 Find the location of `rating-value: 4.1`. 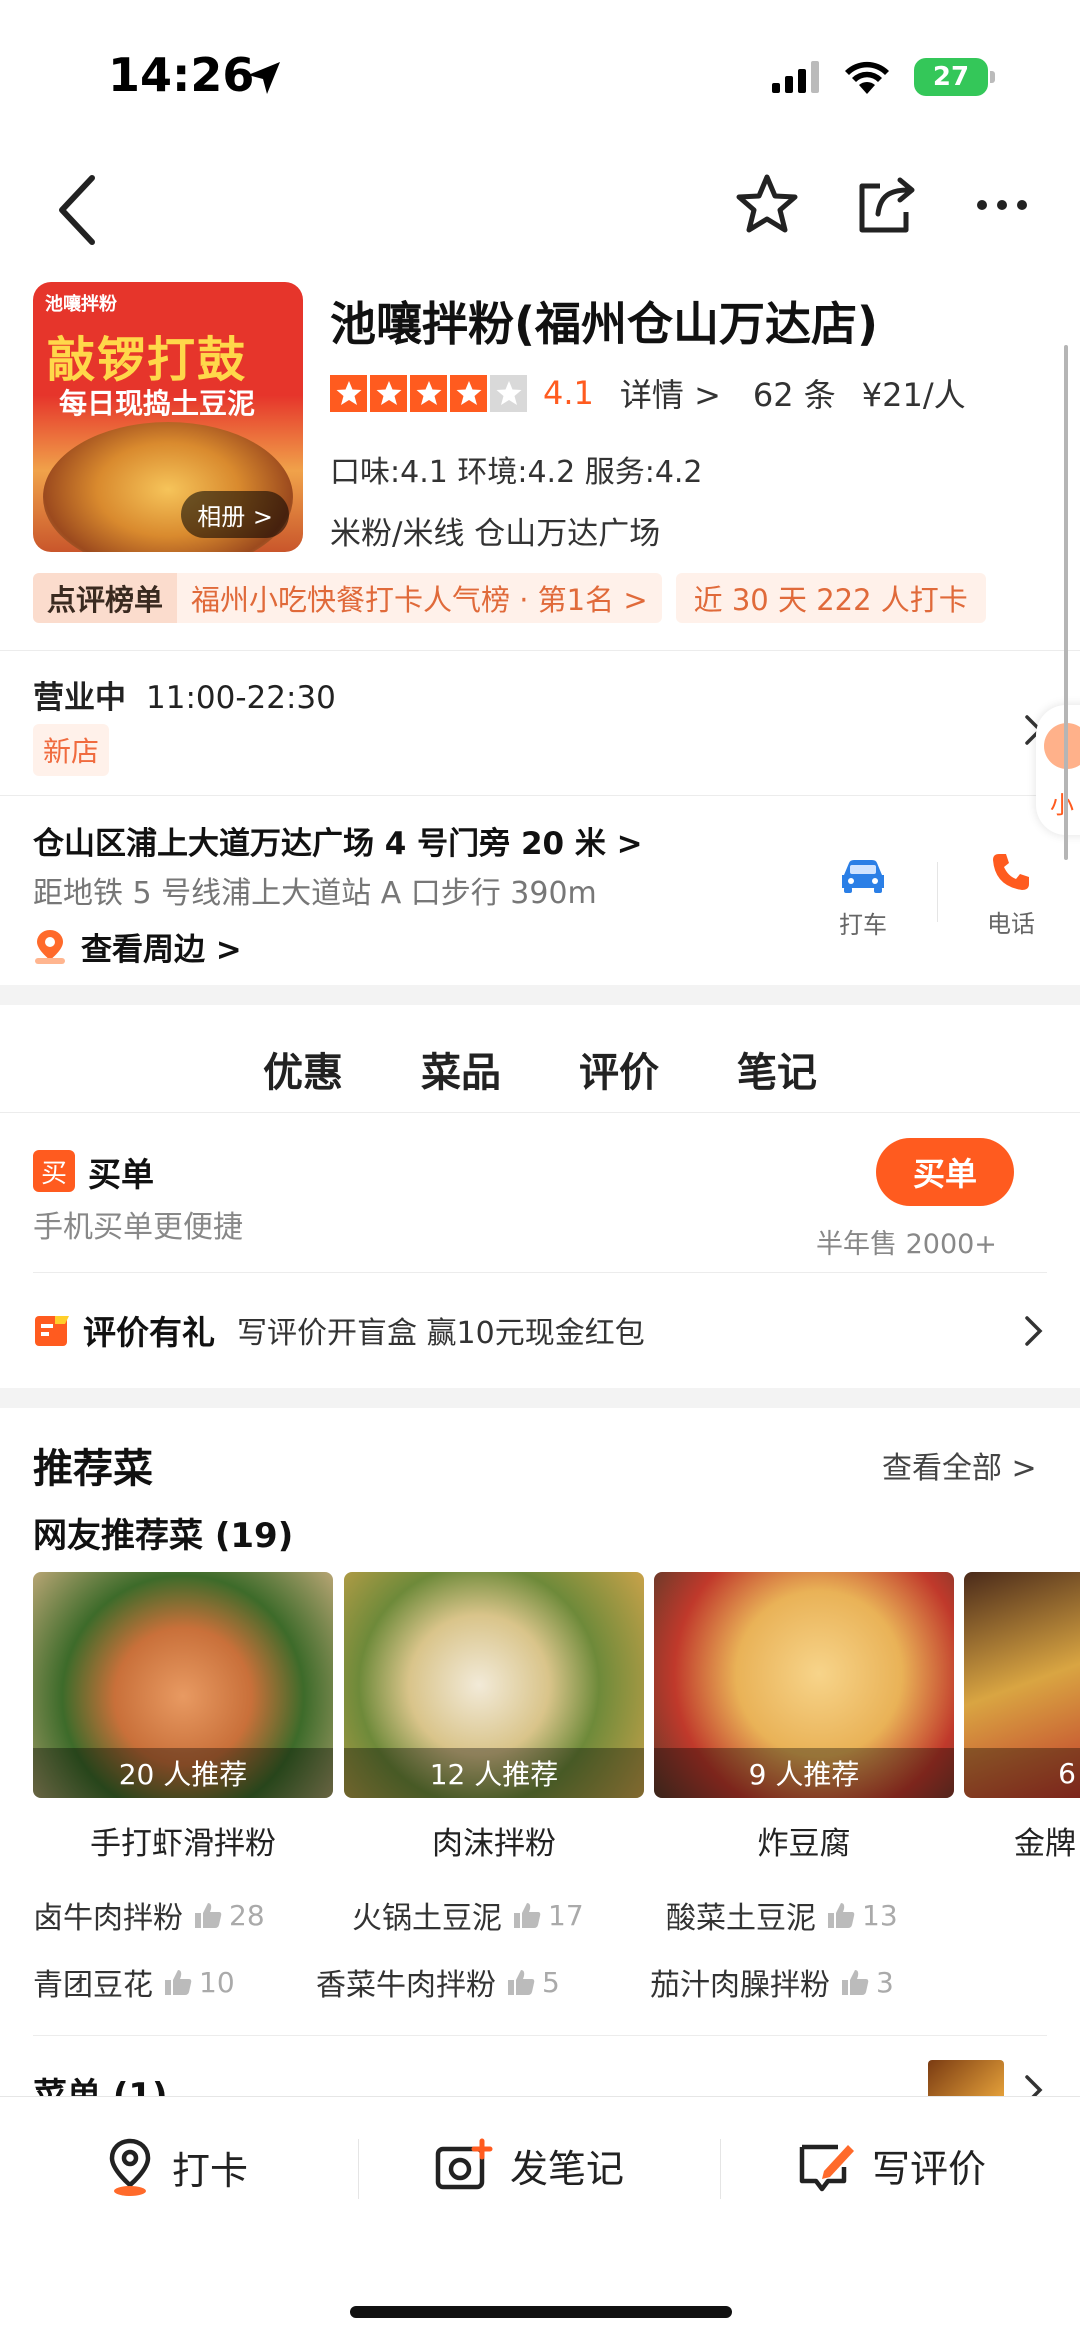

rating-value: 4.1 is located at coordinates (568, 393).